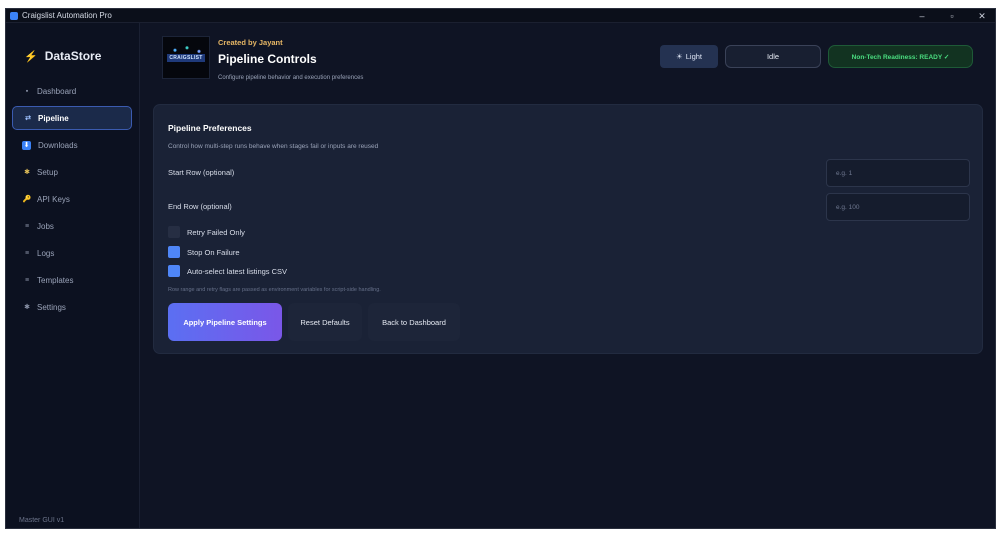 The image size is (1000, 533). What do you see at coordinates (72, 172) in the screenshot?
I see `sidebar-item-setup: ✱ Setup` at bounding box center [72, 172].